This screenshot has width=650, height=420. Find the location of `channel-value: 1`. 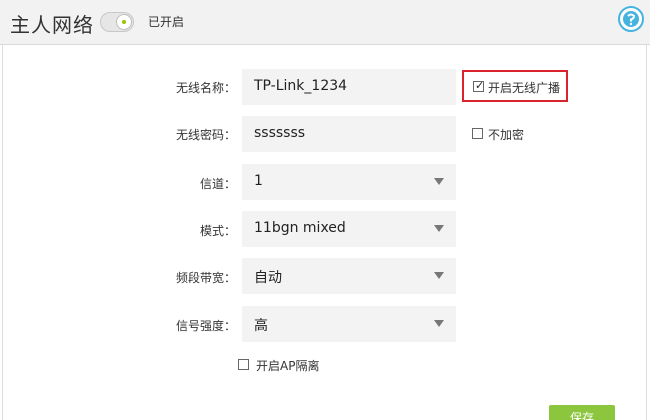

channel-value: 1 is located at coordinates (258, 181).